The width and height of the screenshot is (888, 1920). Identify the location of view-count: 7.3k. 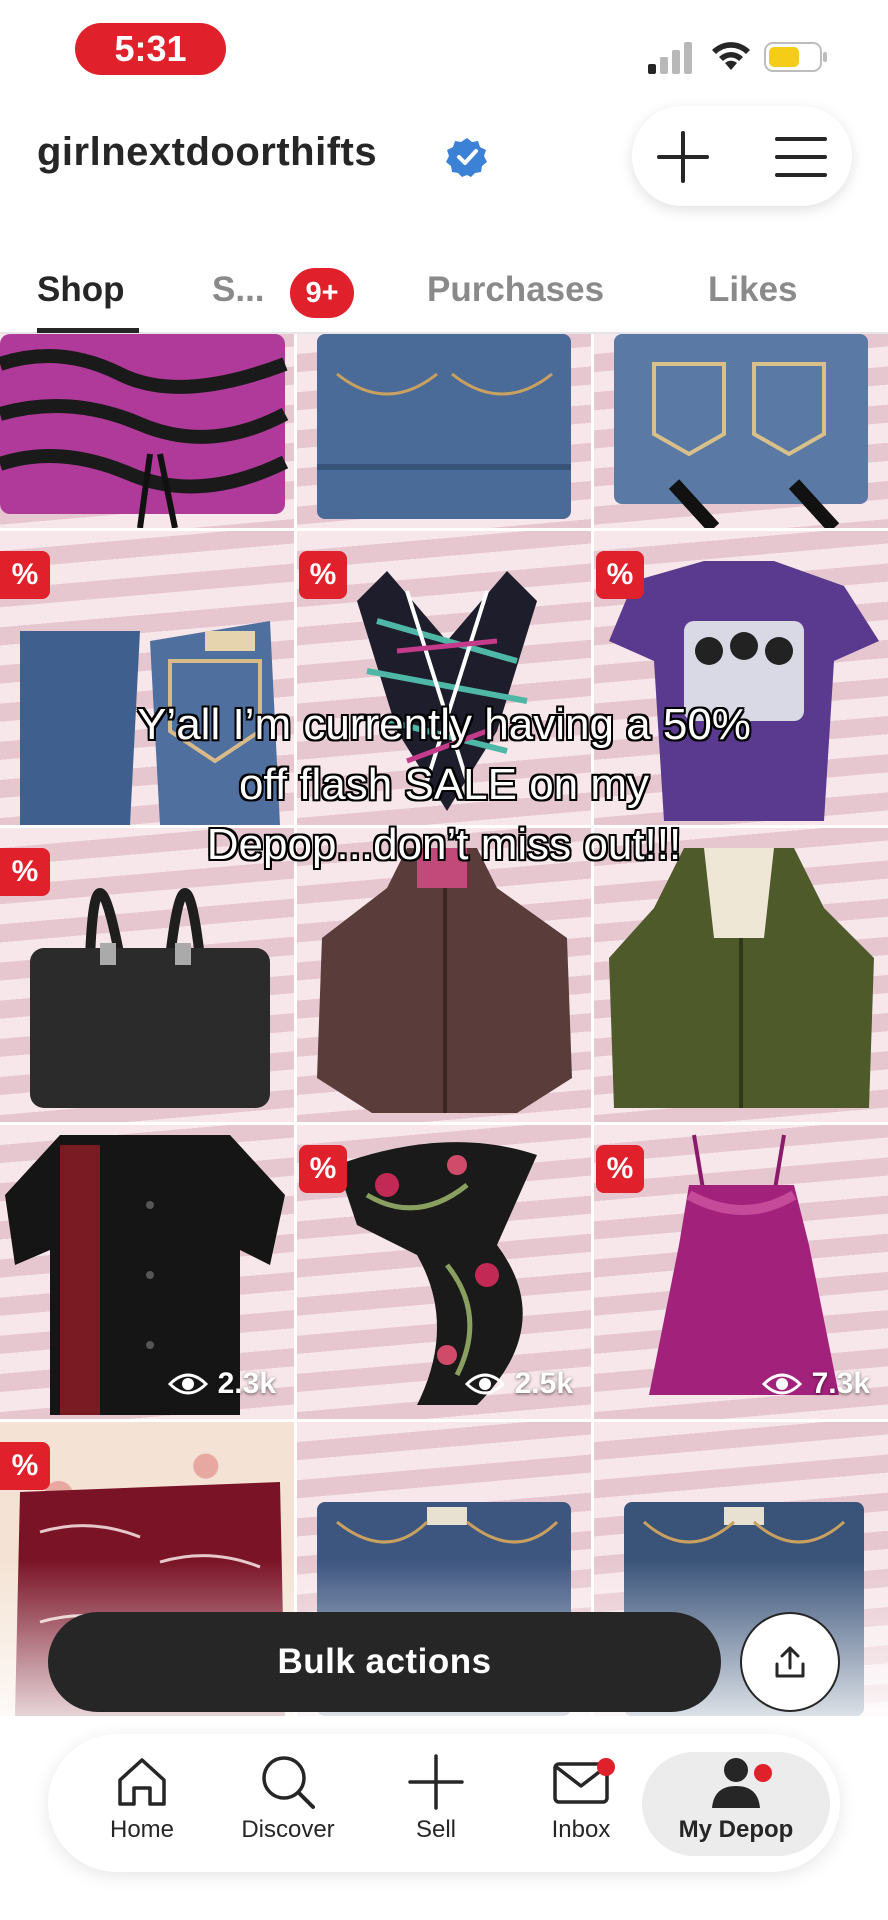
(815, 1384).